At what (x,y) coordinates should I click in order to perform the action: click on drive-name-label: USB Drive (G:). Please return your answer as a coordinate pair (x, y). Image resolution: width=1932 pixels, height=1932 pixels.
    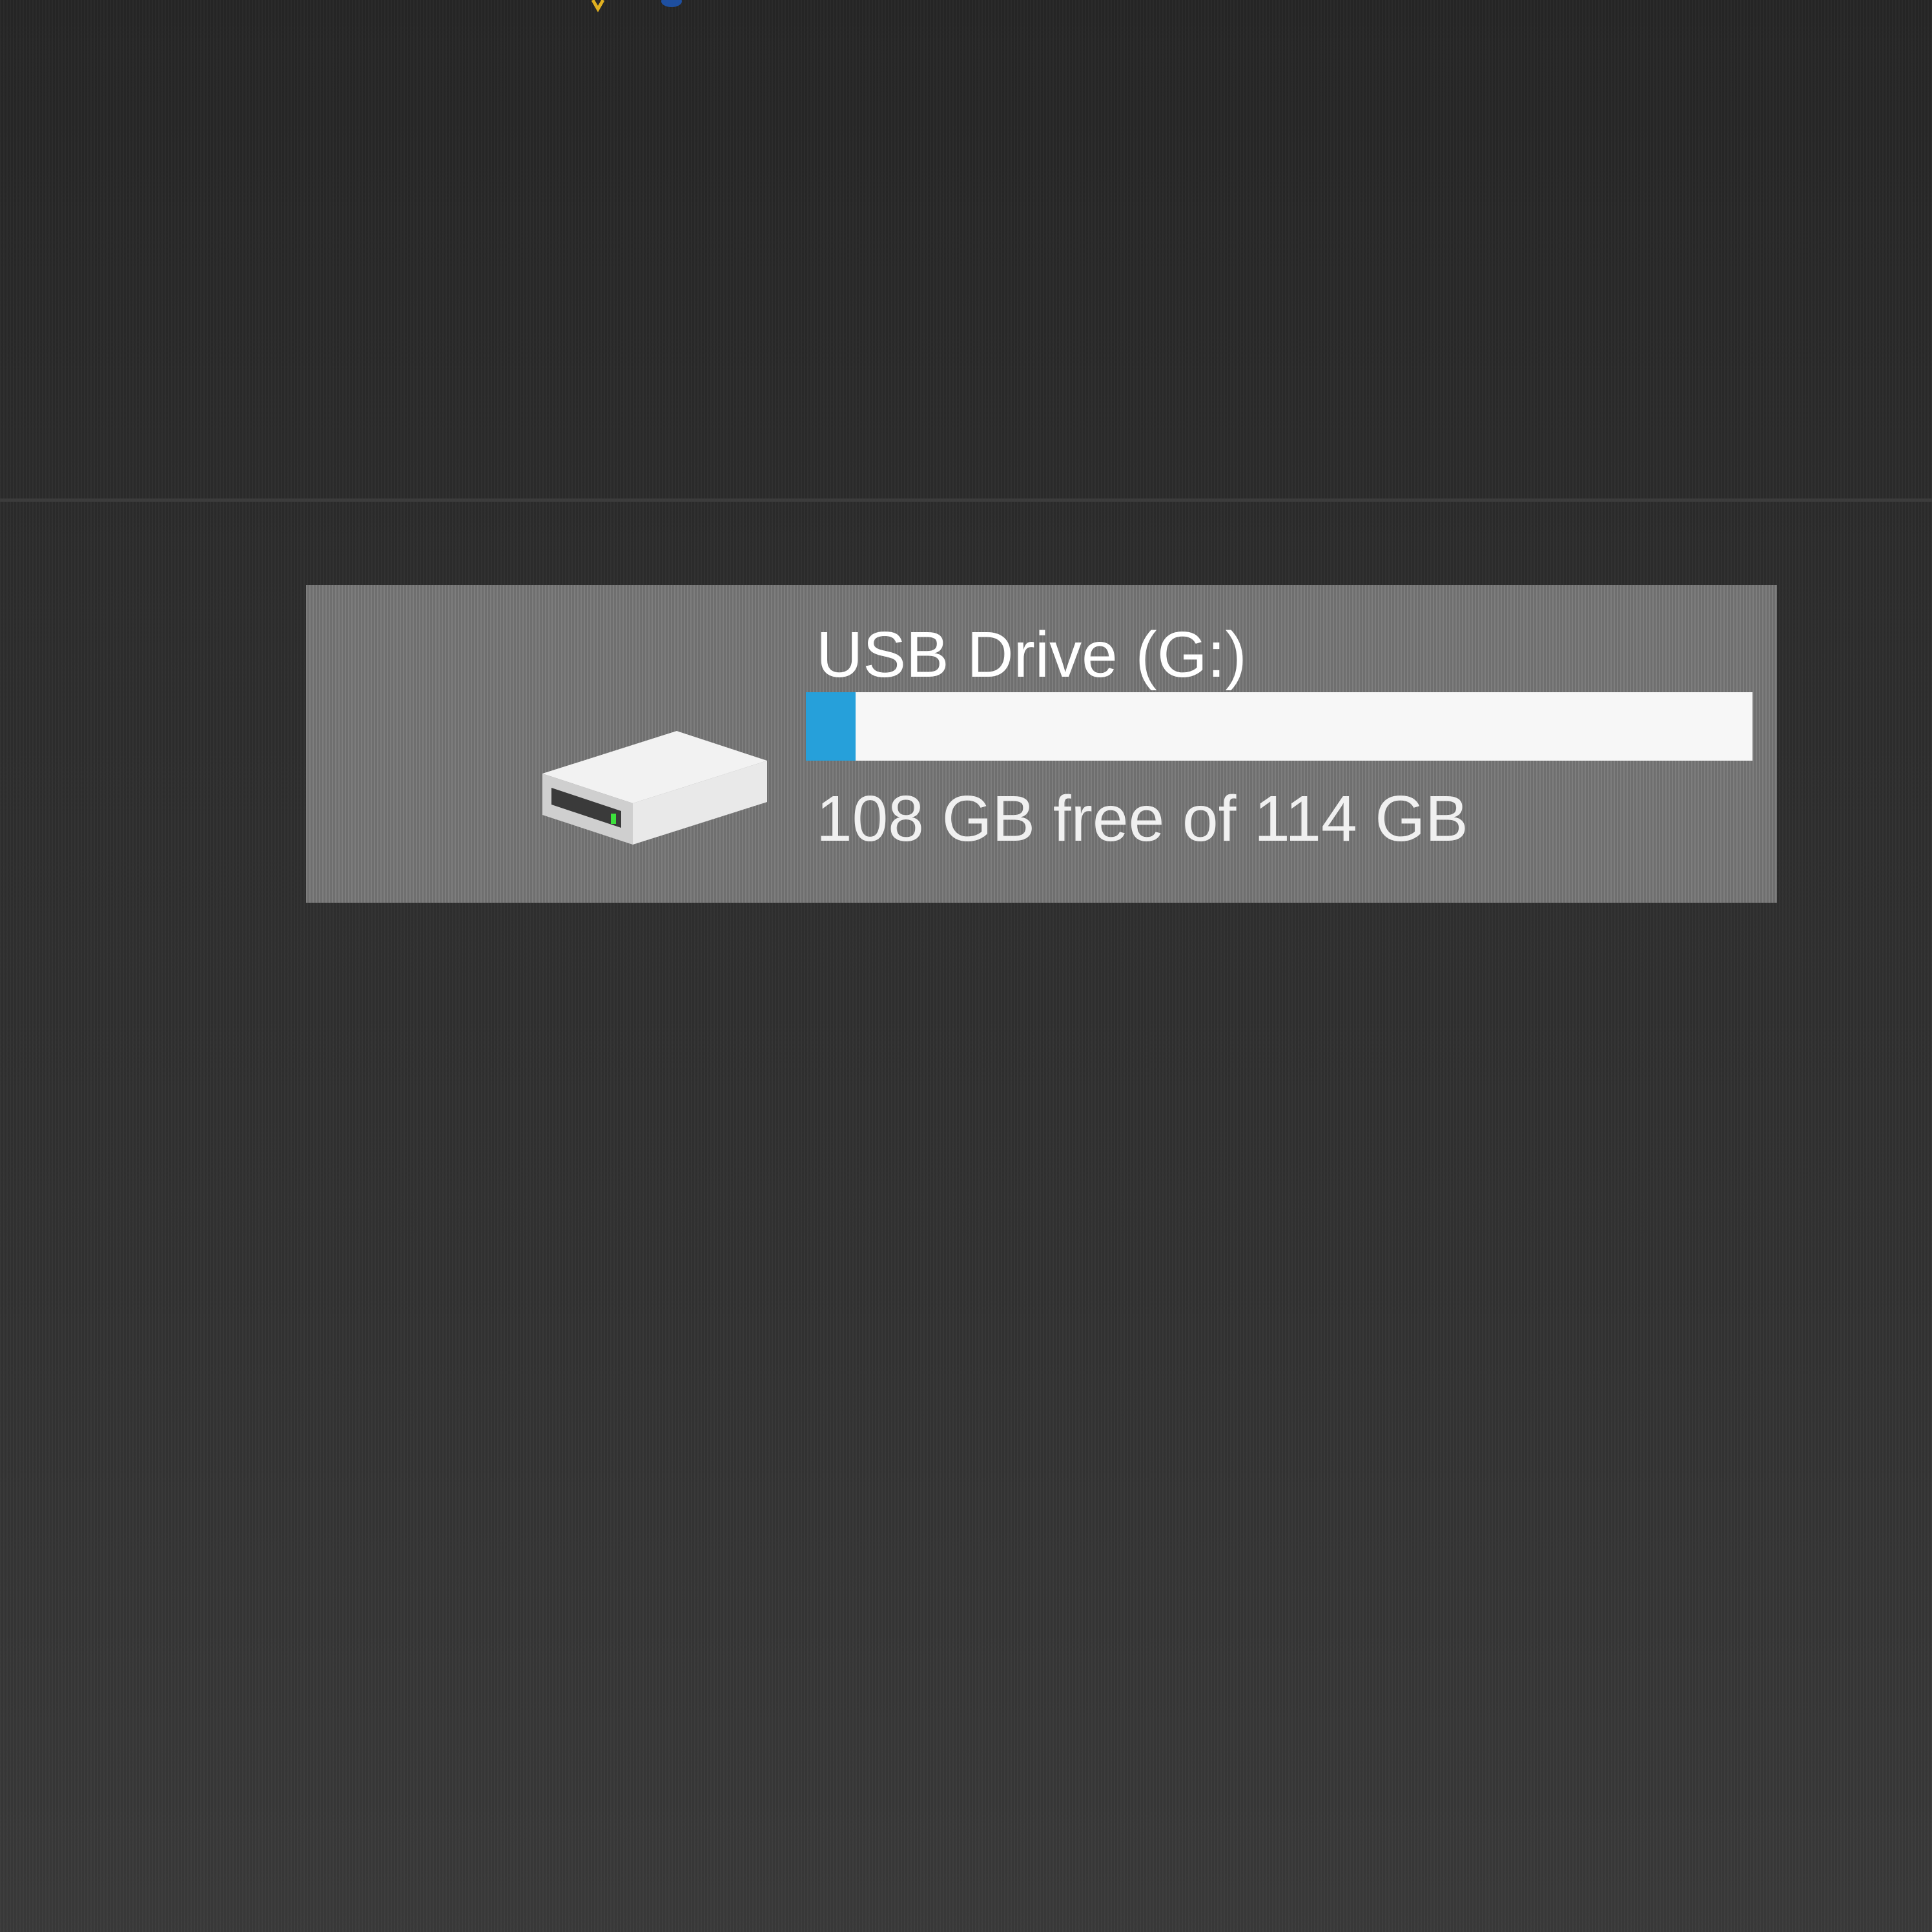
    Looking at the image, I should click on (1031, 655).